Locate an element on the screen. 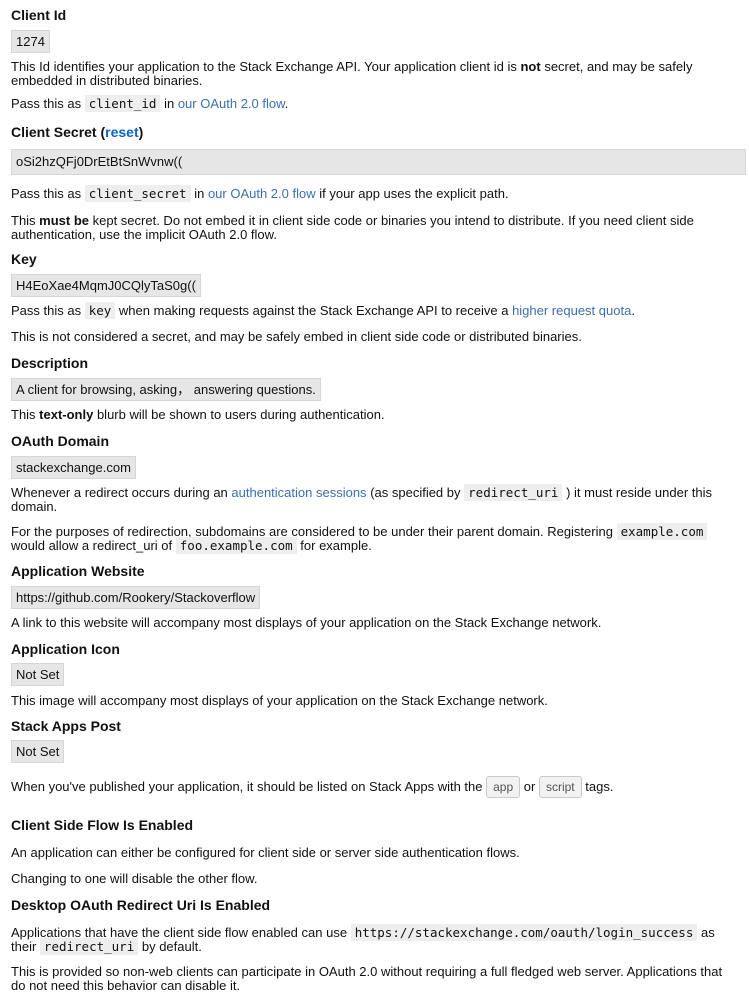 This screenshot has height=997, width=749. higher-request-quota-link: higher request quota is located at coordinates (571, 310).